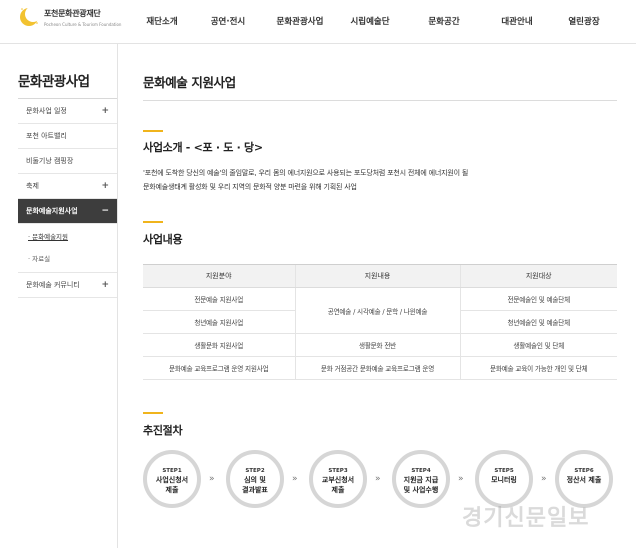 The image size is (636, 548). What do you see at coordinates (219, 368) in the screenshot?
I see `table-cell: 문화예술 교육프로그램 운영 지원사업` at bounding box center [219, 368].